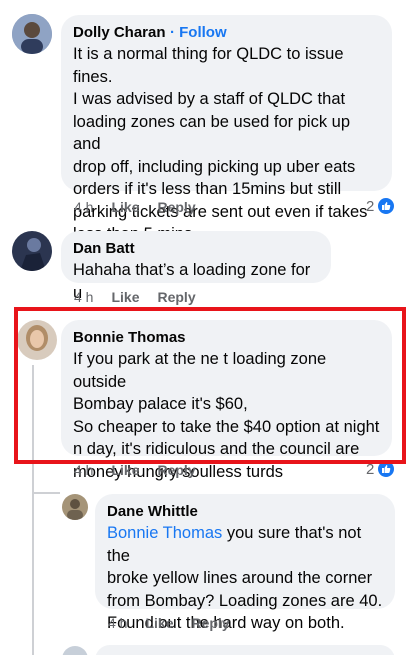 This screenshot has height=655, width=417. Describe the element at coordinates (245, 512) in the screenshot. I see `comment-author: Dane Whittle` at that location.